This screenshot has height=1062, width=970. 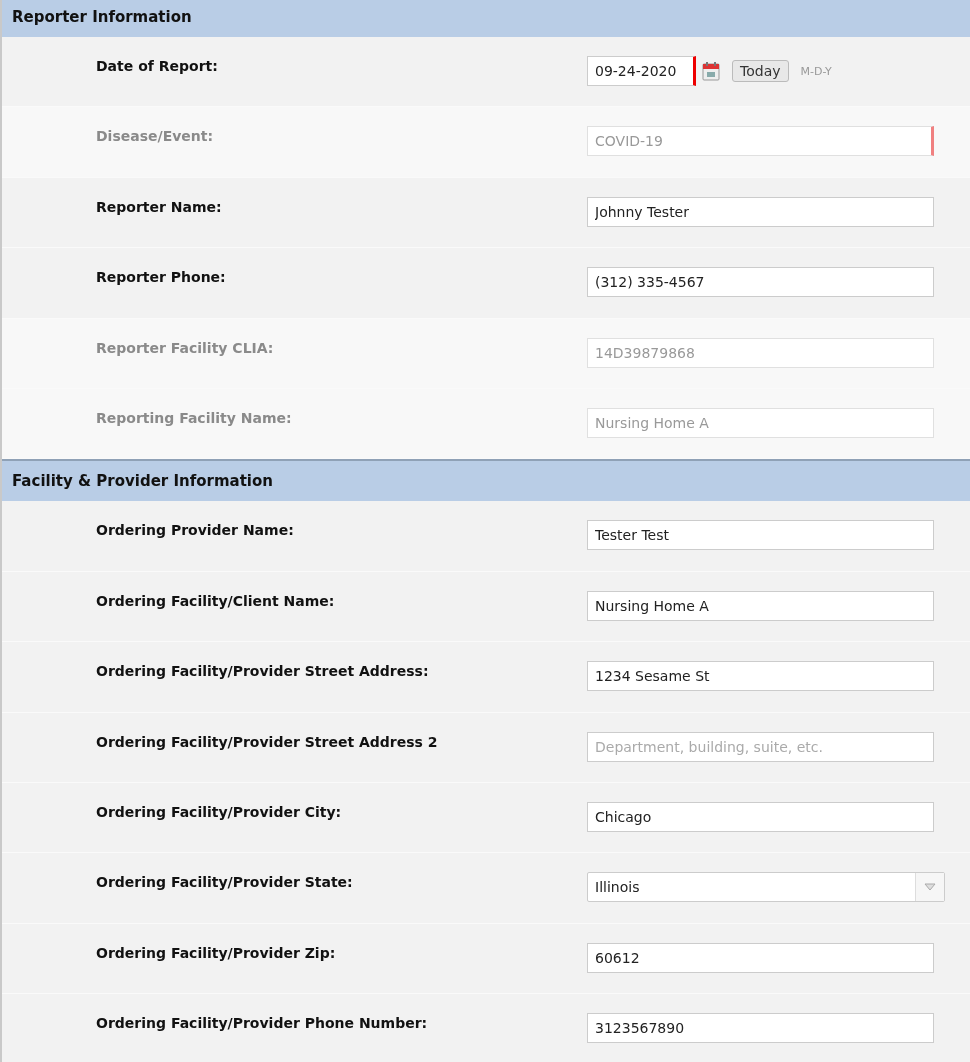 What do you see at coordinates (760, 816) in the screenshot?
I see `text-field: Chicago` at bounding box center [760, 816].